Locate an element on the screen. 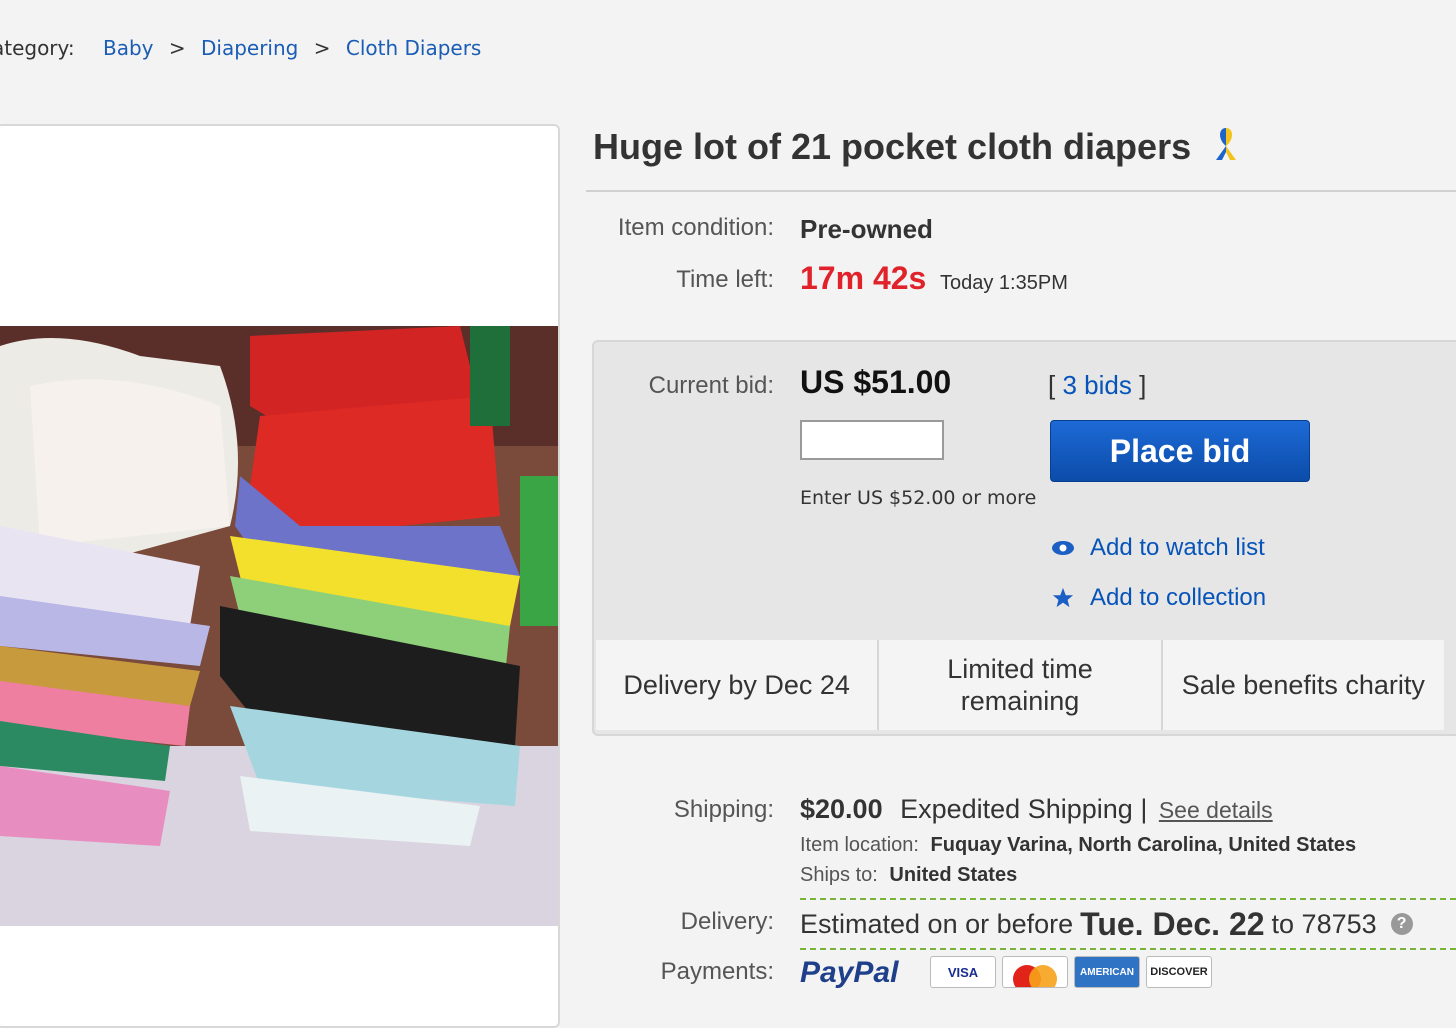  amex-logo: AMERICAN is located at coordinates (1107, 972).